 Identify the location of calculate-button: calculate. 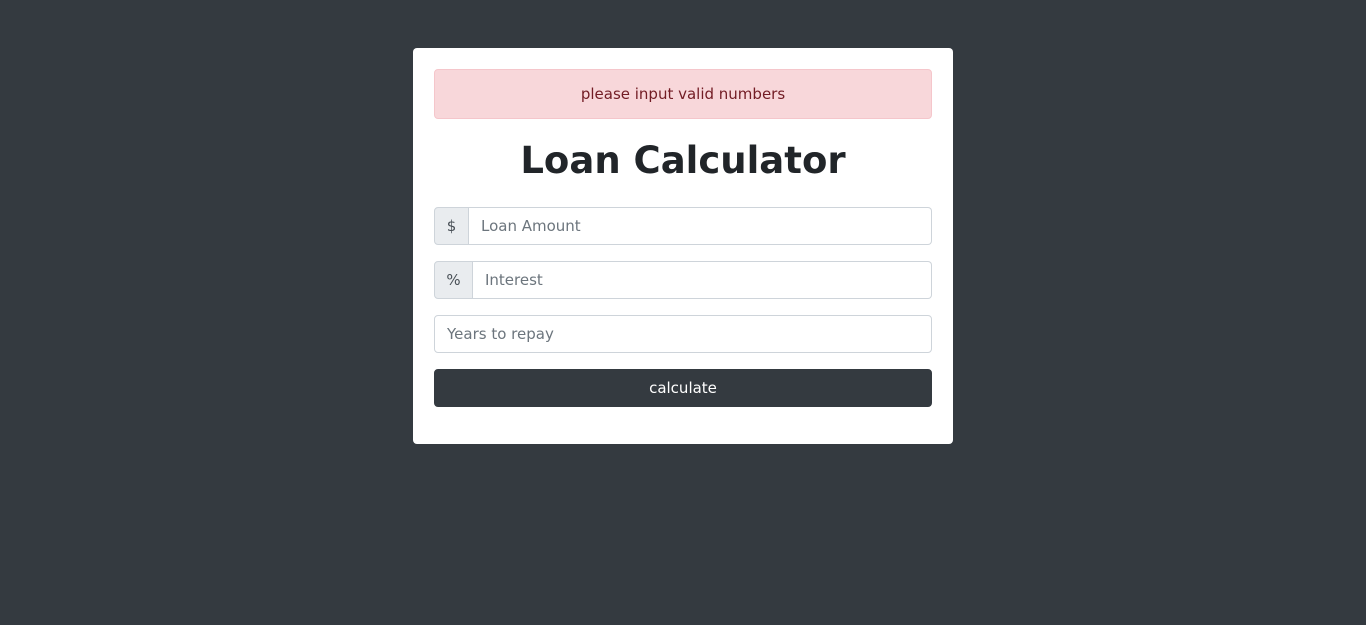
(683, 388).